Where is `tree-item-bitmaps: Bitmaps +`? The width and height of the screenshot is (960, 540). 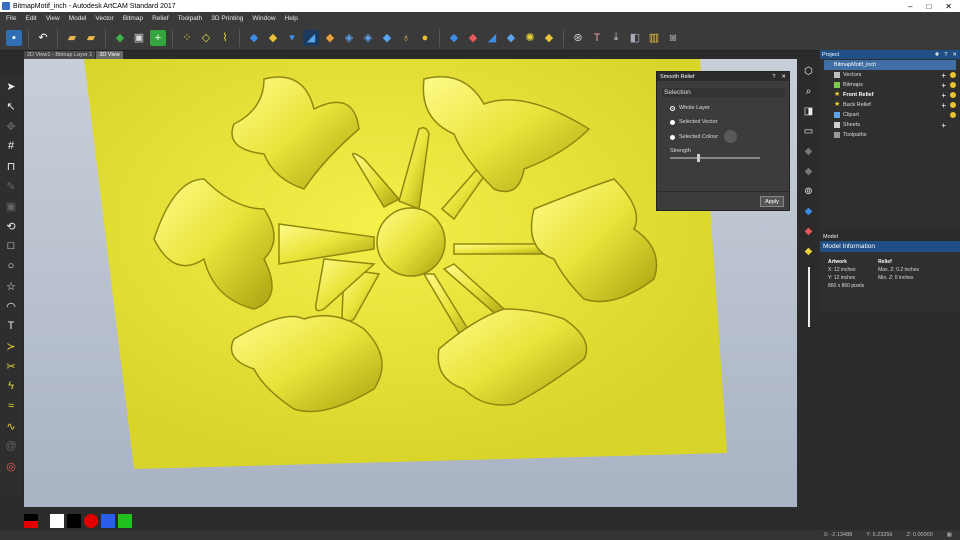
tree-item-bitmaps: Bitmaps + is located at coordinates (890, 85).